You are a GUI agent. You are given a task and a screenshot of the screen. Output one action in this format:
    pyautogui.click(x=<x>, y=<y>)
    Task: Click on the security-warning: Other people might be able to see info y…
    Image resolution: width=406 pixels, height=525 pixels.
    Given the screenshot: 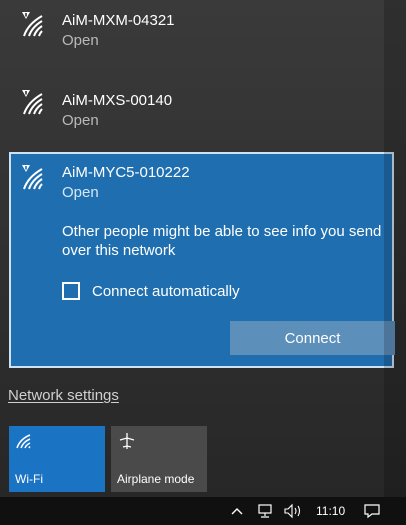 What is the action you would take?
    pyautogui.click(x=222, y=241)
    